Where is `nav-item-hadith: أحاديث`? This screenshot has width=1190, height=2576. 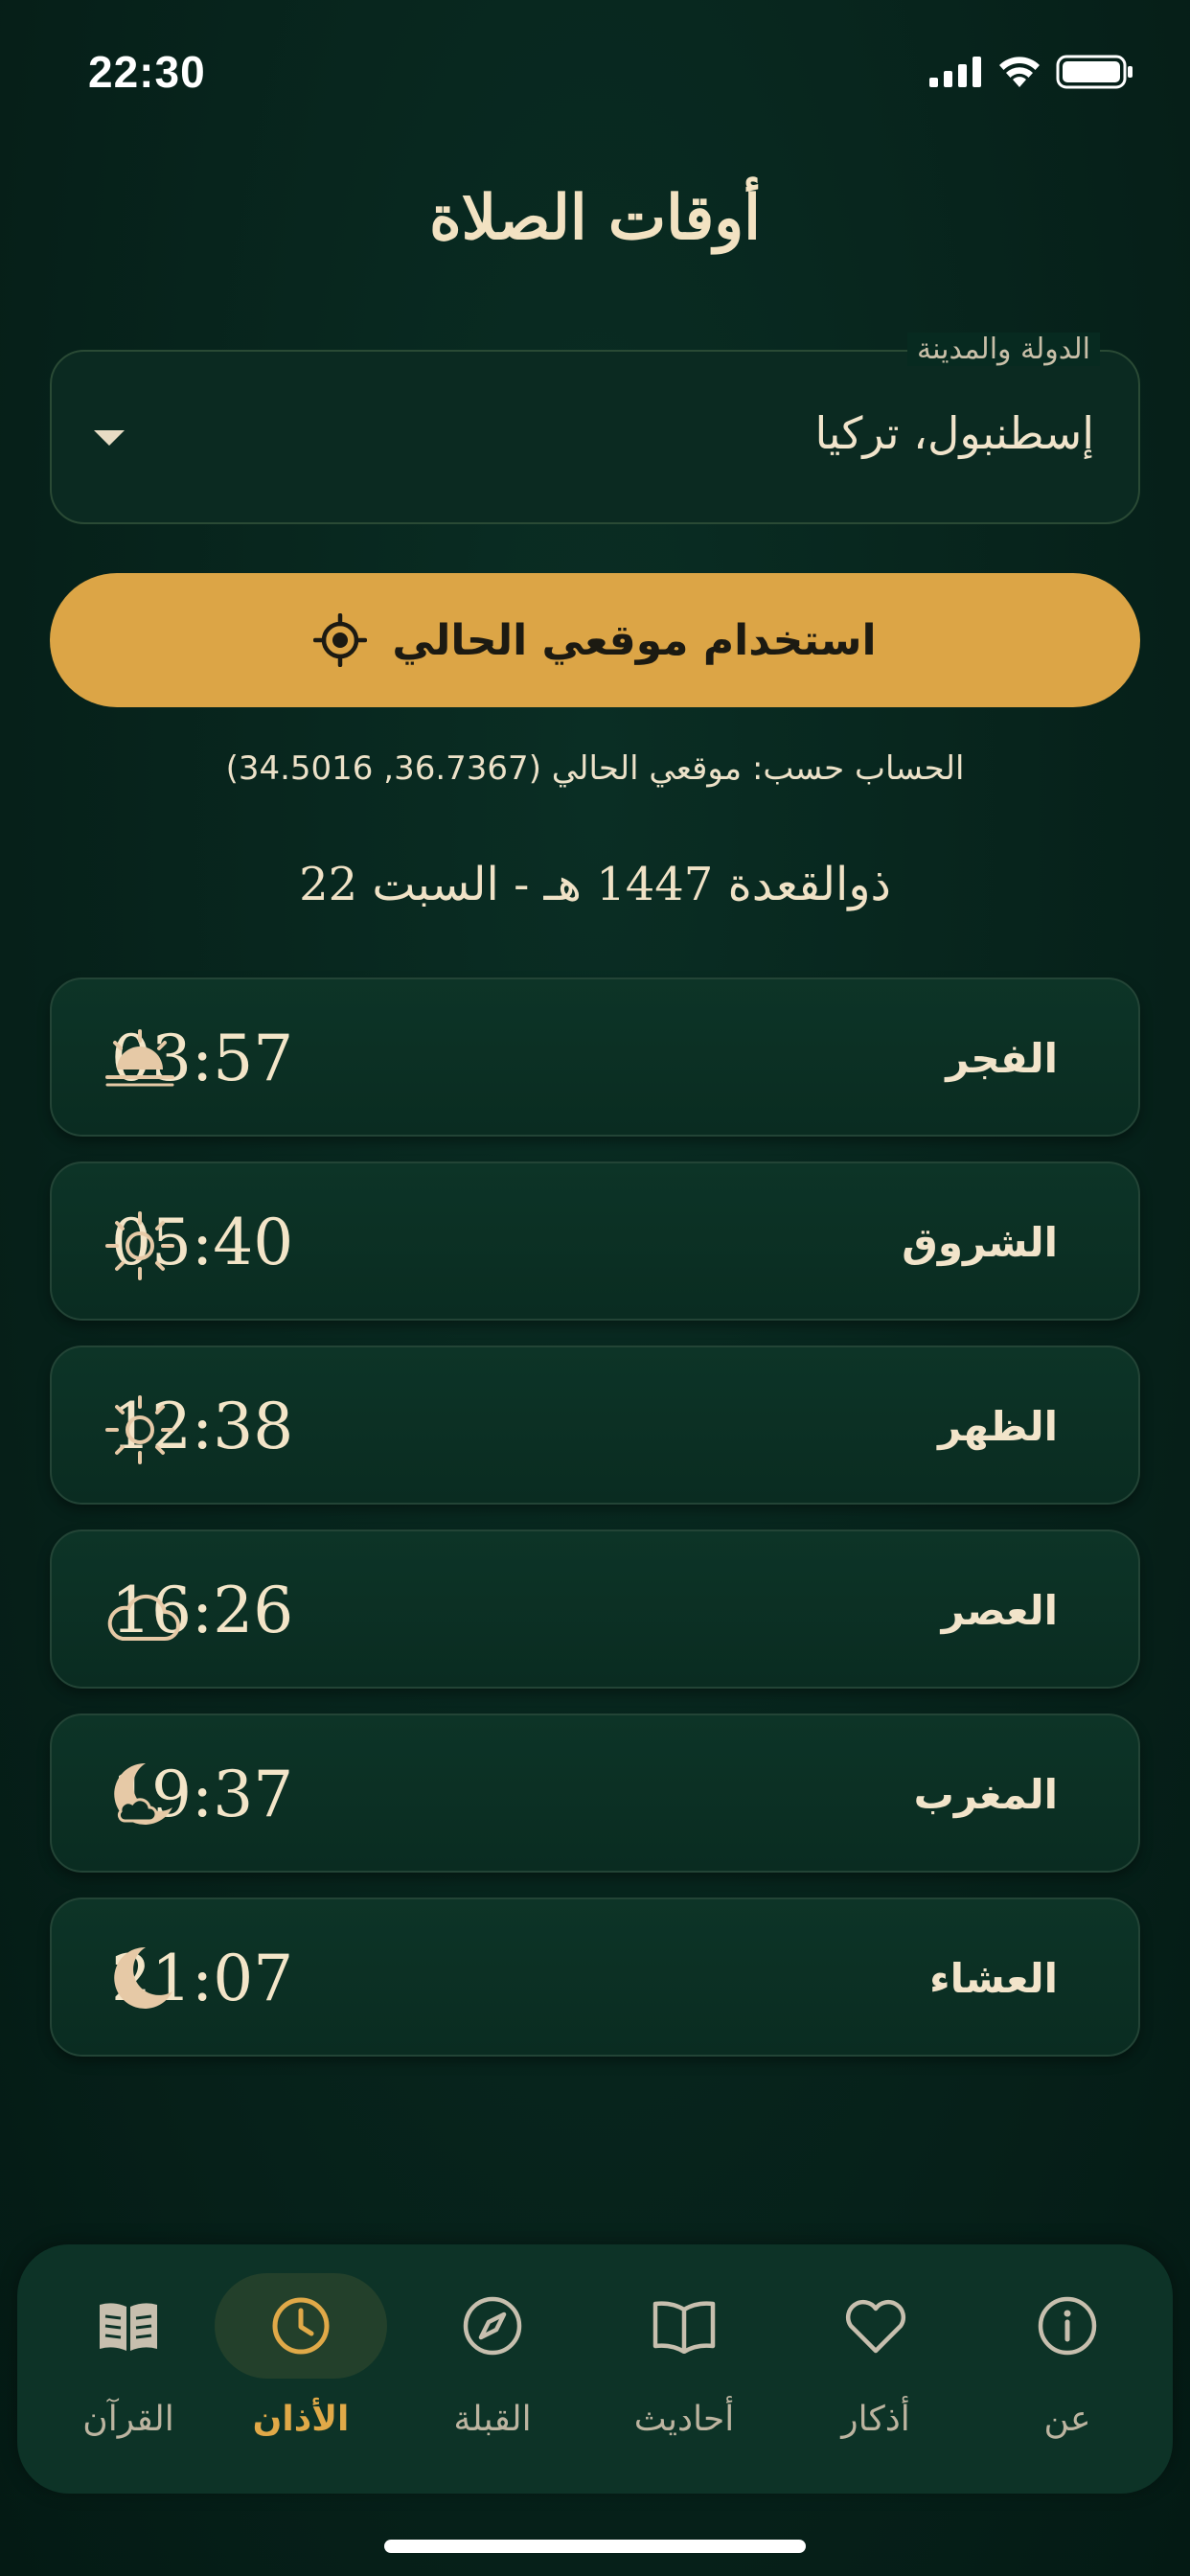 nav-item-hadith: أحاديث is located at coordinates (684, 2373).